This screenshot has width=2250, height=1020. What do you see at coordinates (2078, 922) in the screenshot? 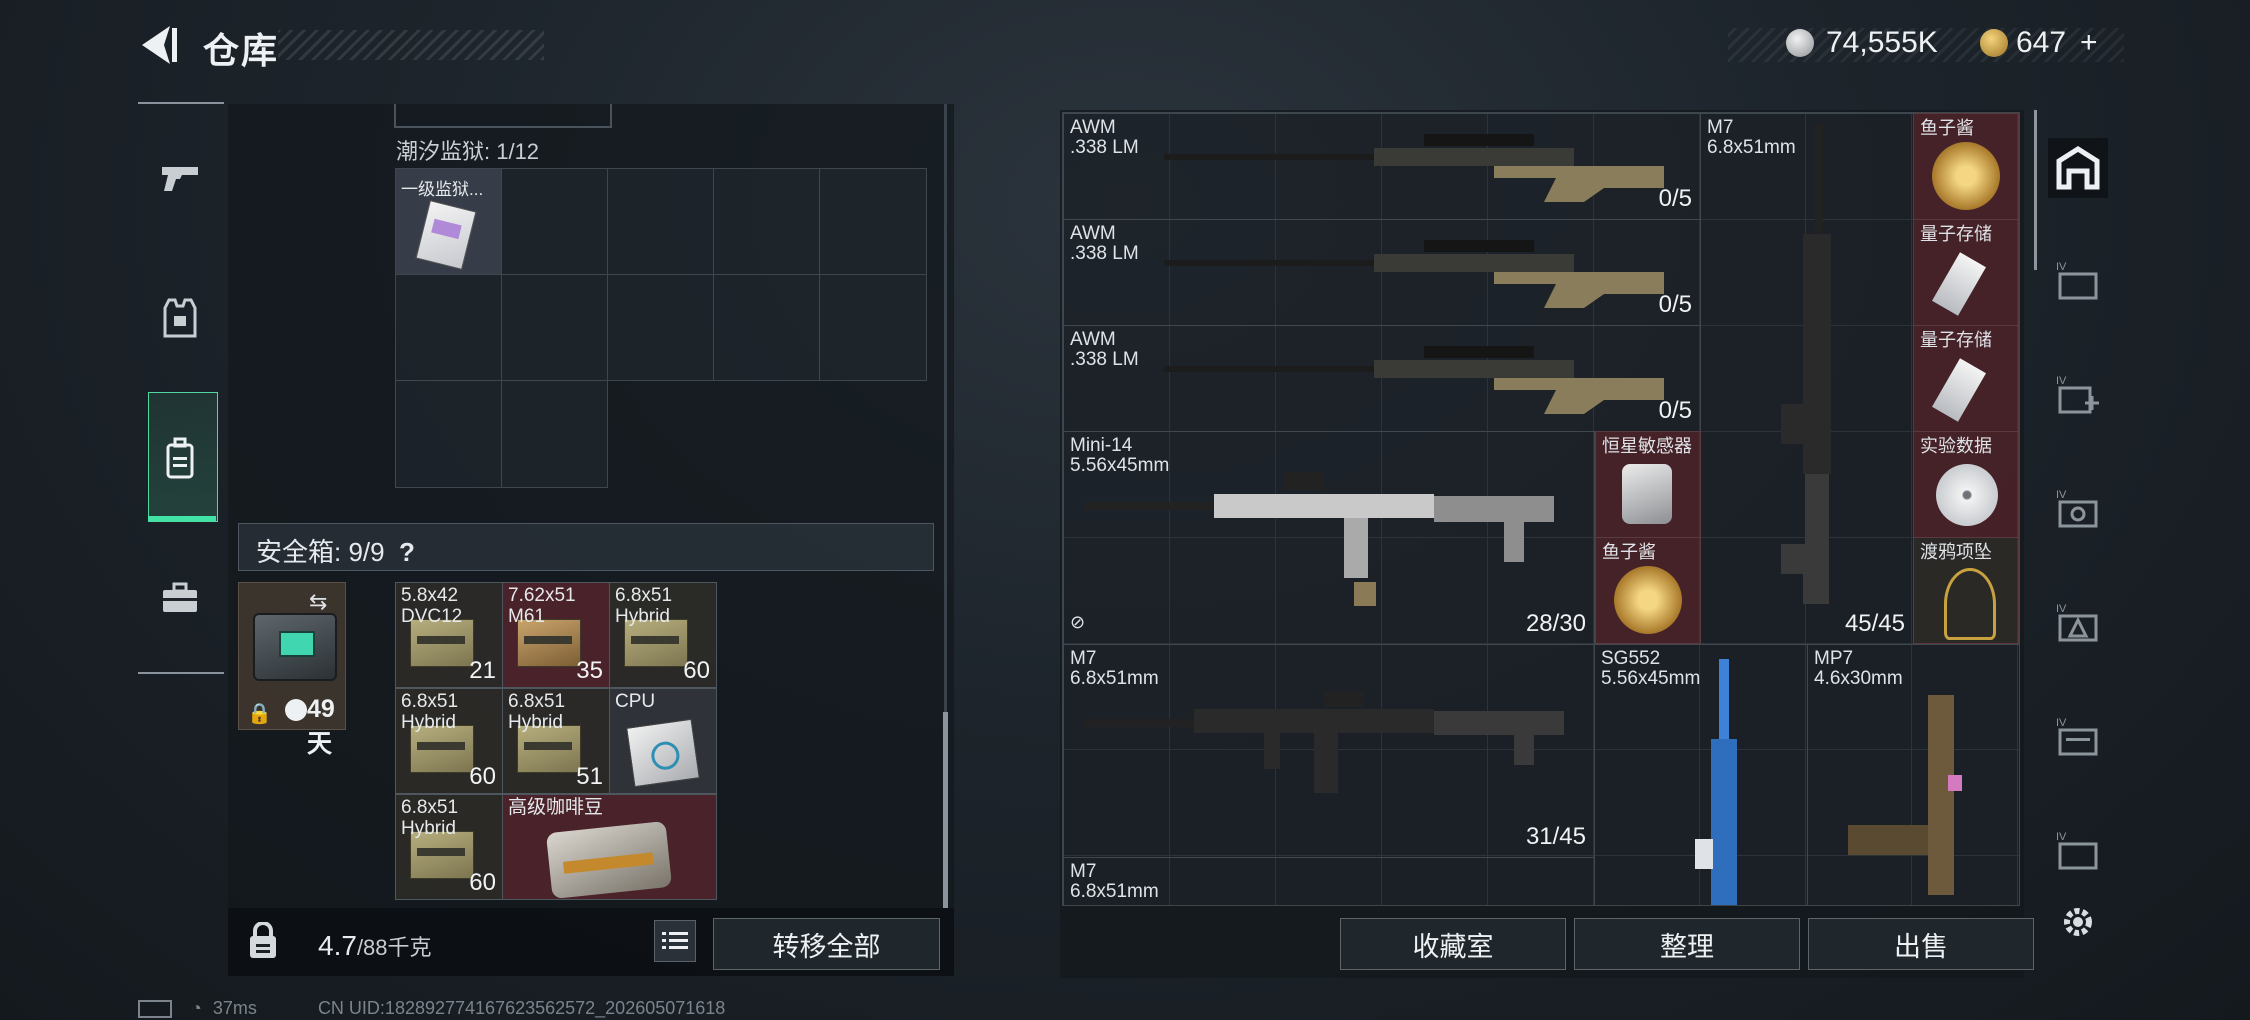
I see `settings-button` at bounding box center [2078, 922].